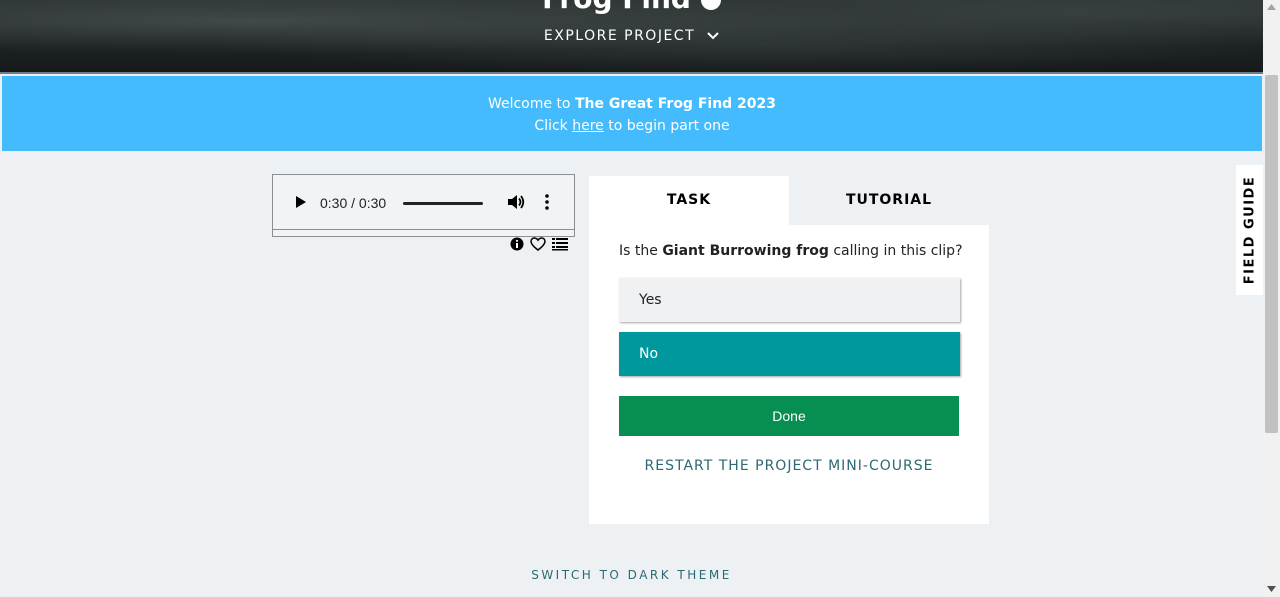  Describe the element at coordinates (713, 36) in the screenshot. I see `chevron-down-icon` at that location.